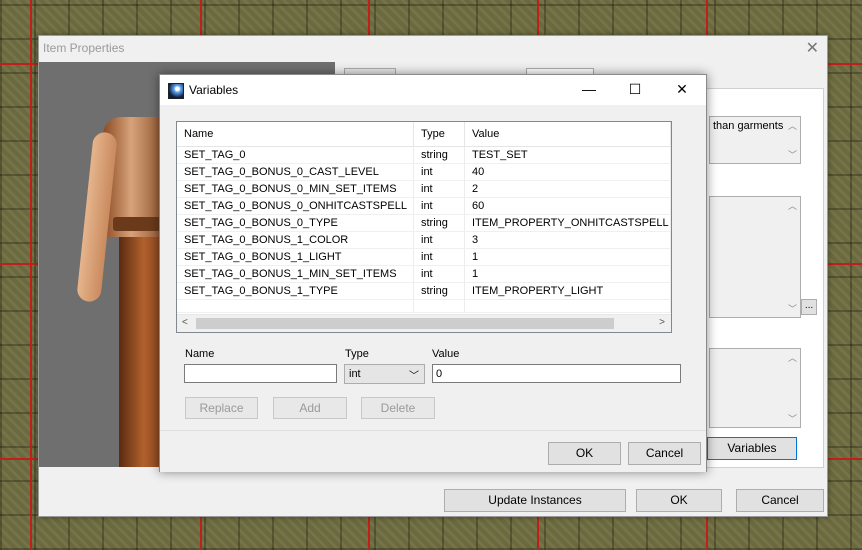 This screenshot has height=550, width=862. What do you see at coordinates (439, 134) in the screenshot?
I see `column-header-type: Type` at bounding box center [439, 134].